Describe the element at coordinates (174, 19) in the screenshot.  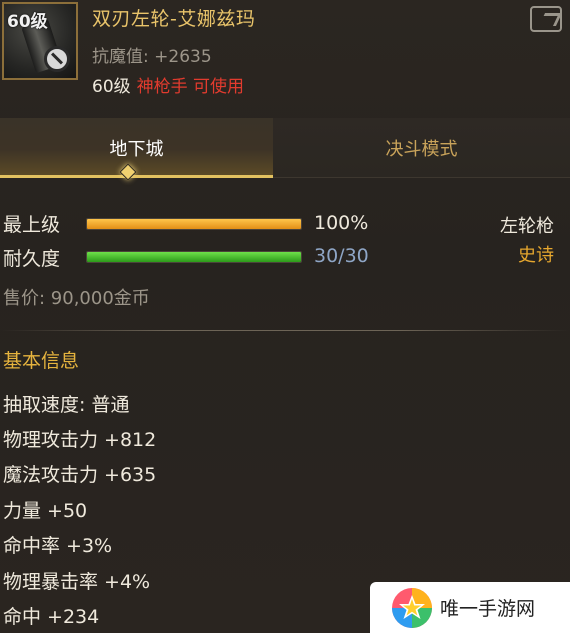
I see `item-name: 双刃左轮-艾娜兹玛` at that location.